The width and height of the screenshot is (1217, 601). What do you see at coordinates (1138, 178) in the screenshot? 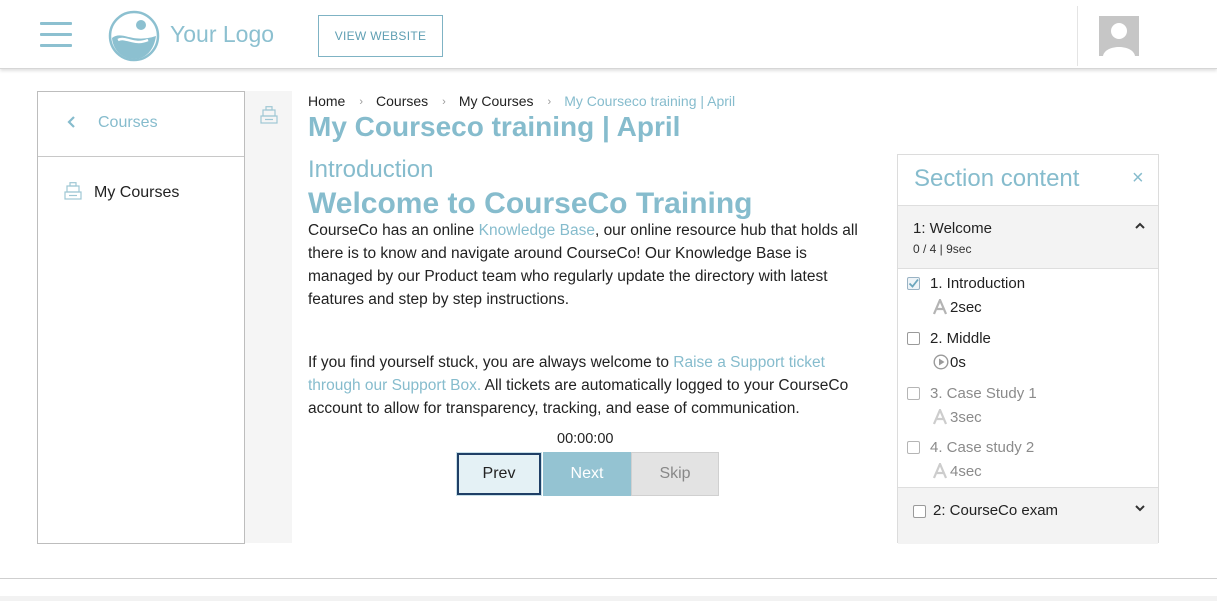
I see `close-icon: ×` at bounding box center [1138, 178].